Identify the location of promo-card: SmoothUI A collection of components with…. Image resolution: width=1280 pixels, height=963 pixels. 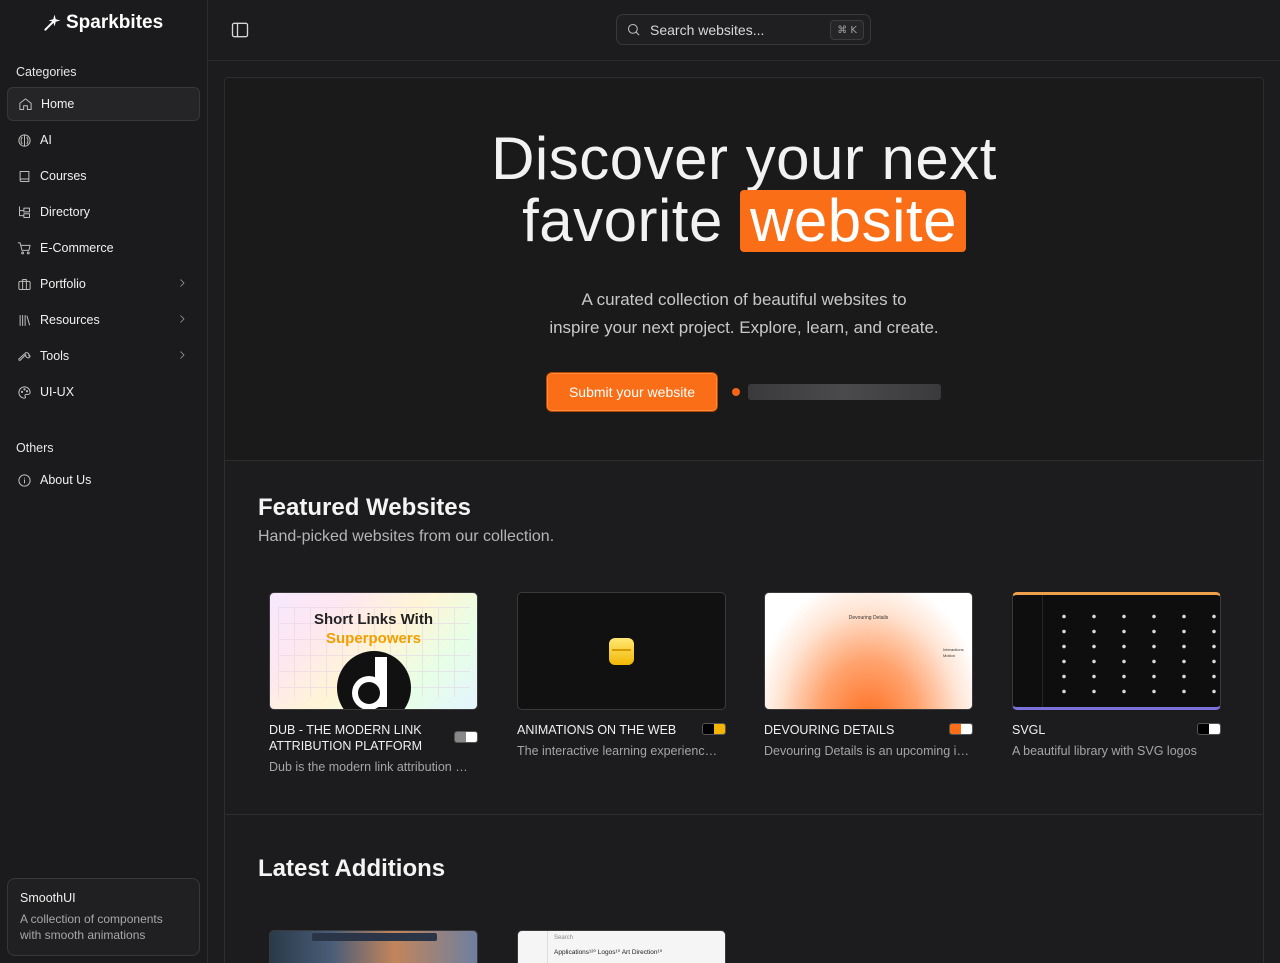
(103, 917).